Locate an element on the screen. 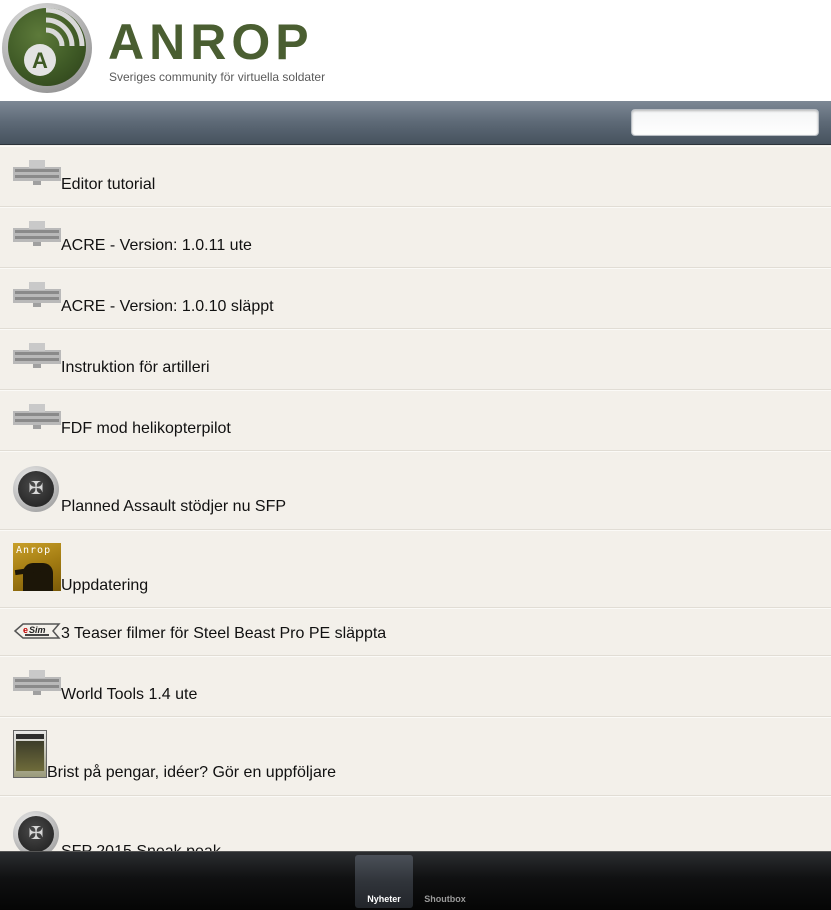 The width and height of the screenshot is (831, 910). tab-nyheter: Nyheter is located at coordinates (384, 881).